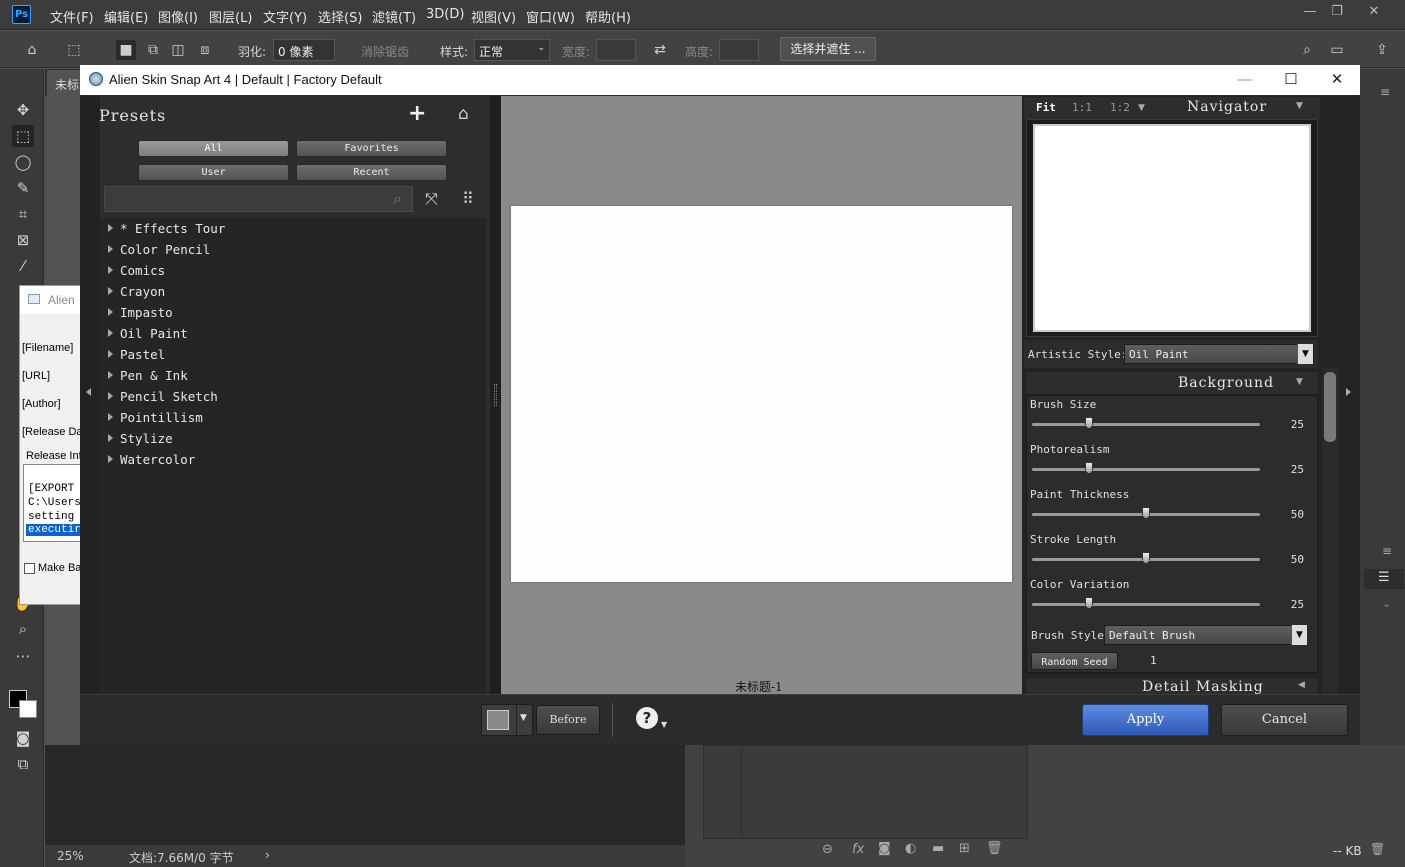 Image resolution: width=1405 pixels, height=867 pixels. What do you see at coordinates (431, 199) in the screenshot?
I see `collapse-all-icon: ⤧` at bounding box center [431, 199].